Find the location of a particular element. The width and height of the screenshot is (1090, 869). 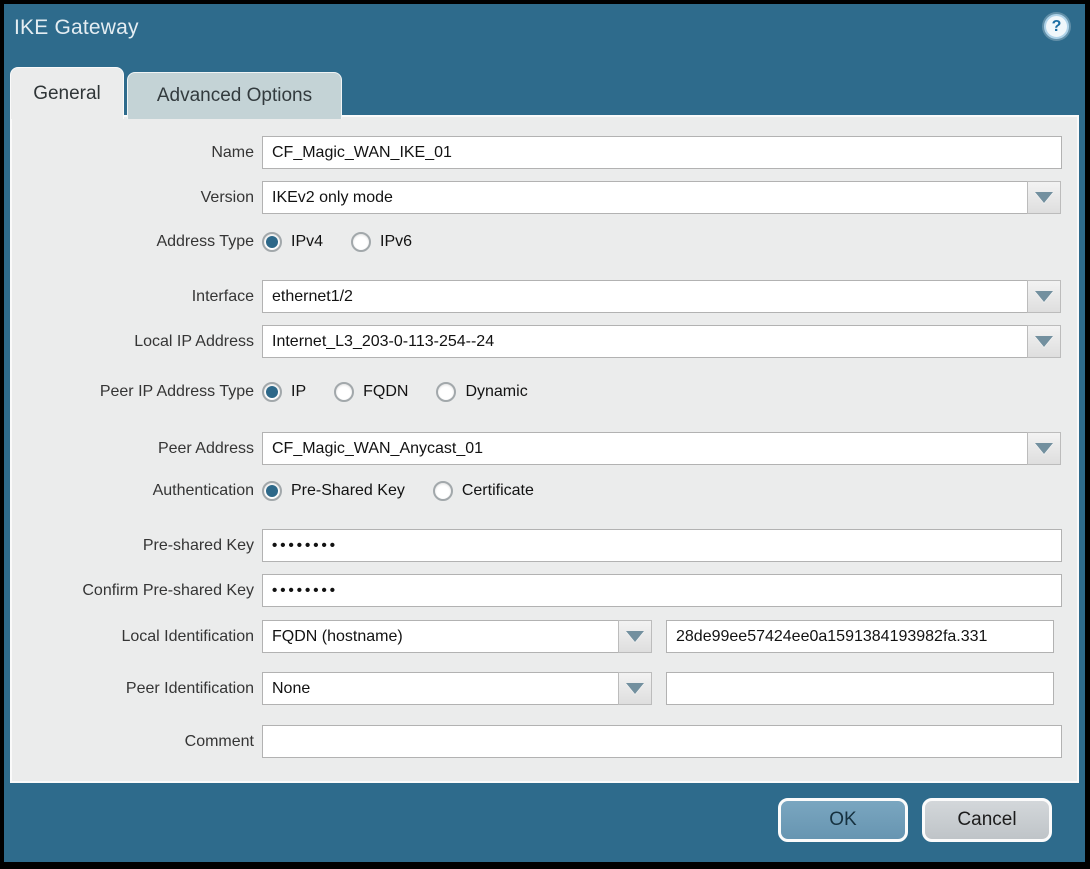

radio-ip-label: IP is located at coordinates (299, 391).